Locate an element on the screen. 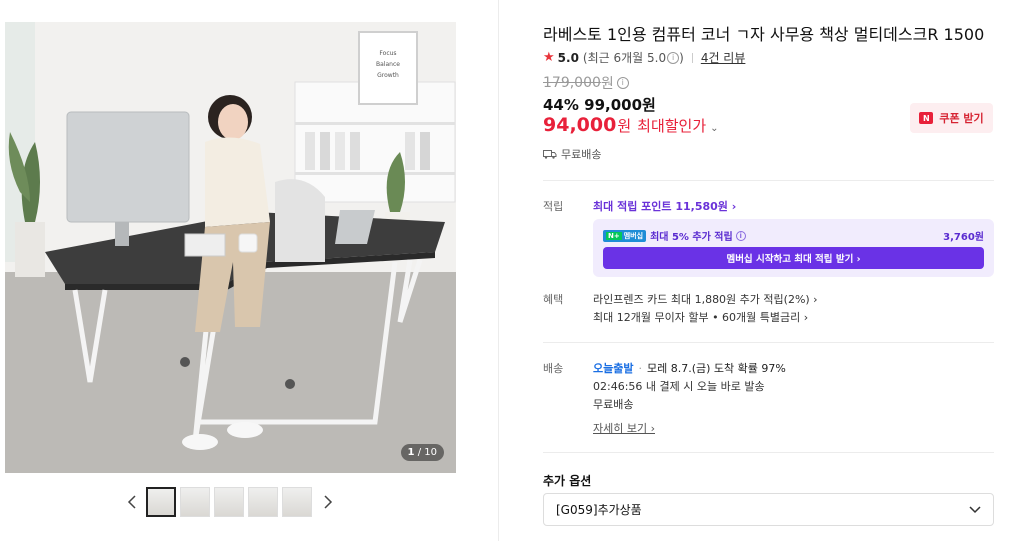  points-label: 적립 is located at coordinates (553, 206).